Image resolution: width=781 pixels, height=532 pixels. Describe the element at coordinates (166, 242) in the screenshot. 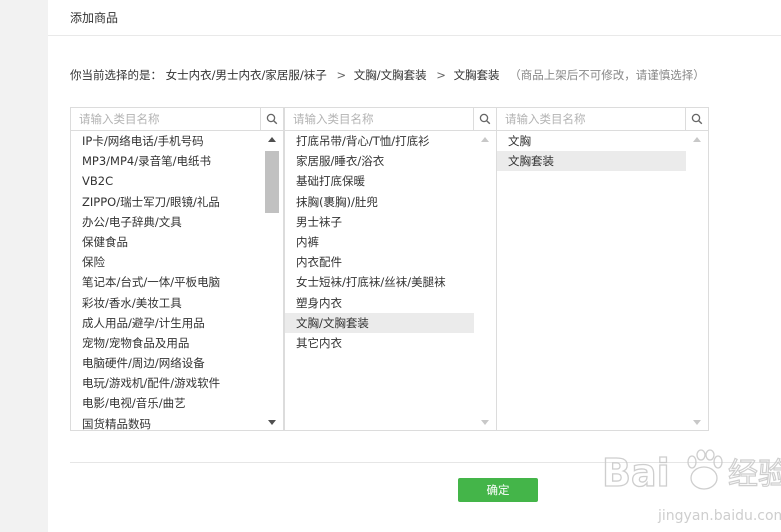

I see `category-list-item: 保健食品` at that location.